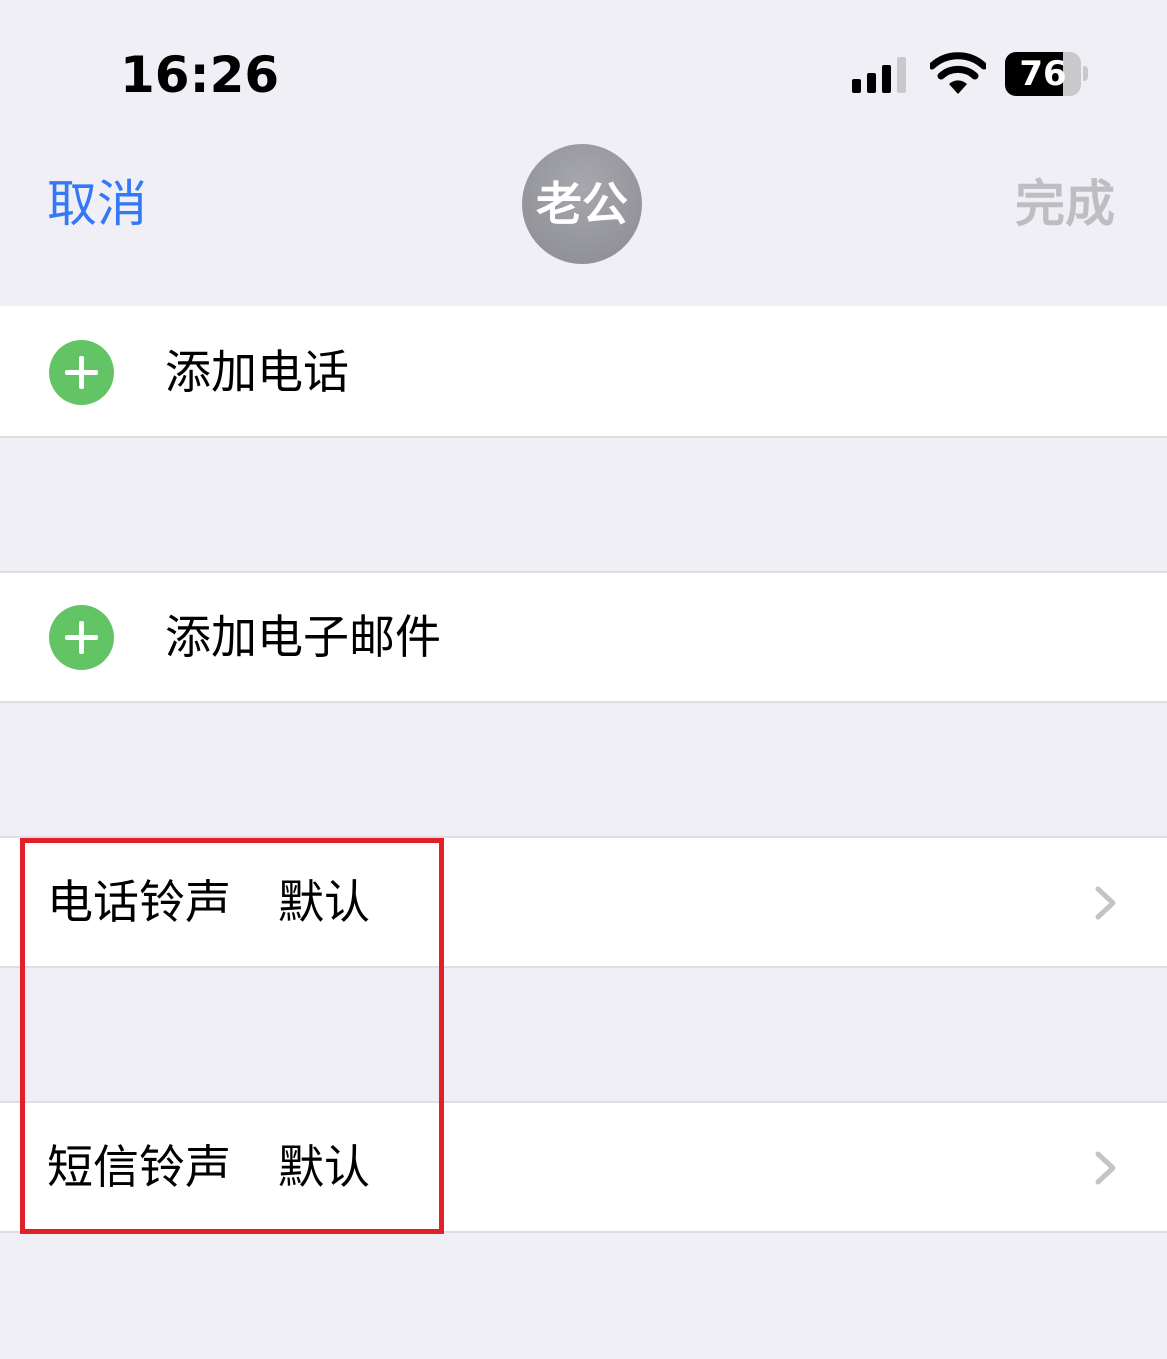 The height and width of the screenshot is (1359, 1167). I want to click on avatar: 老公, so click(582, 204).